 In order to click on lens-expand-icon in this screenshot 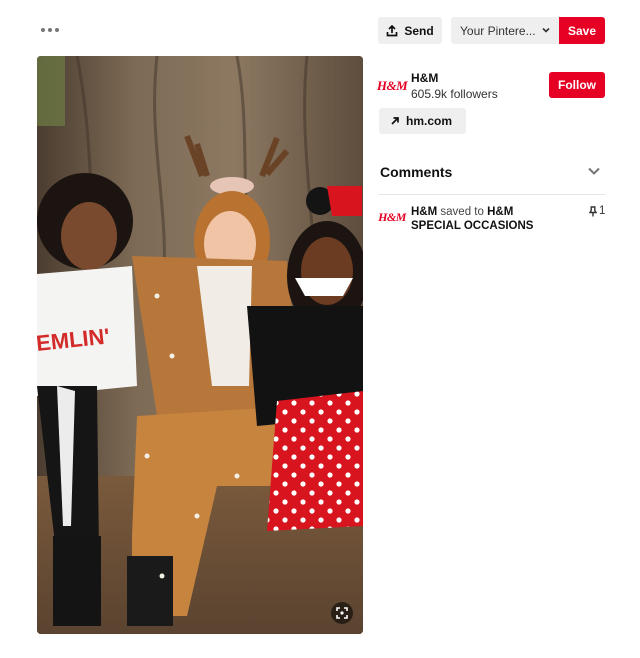, I will do `click(342, 613)`.